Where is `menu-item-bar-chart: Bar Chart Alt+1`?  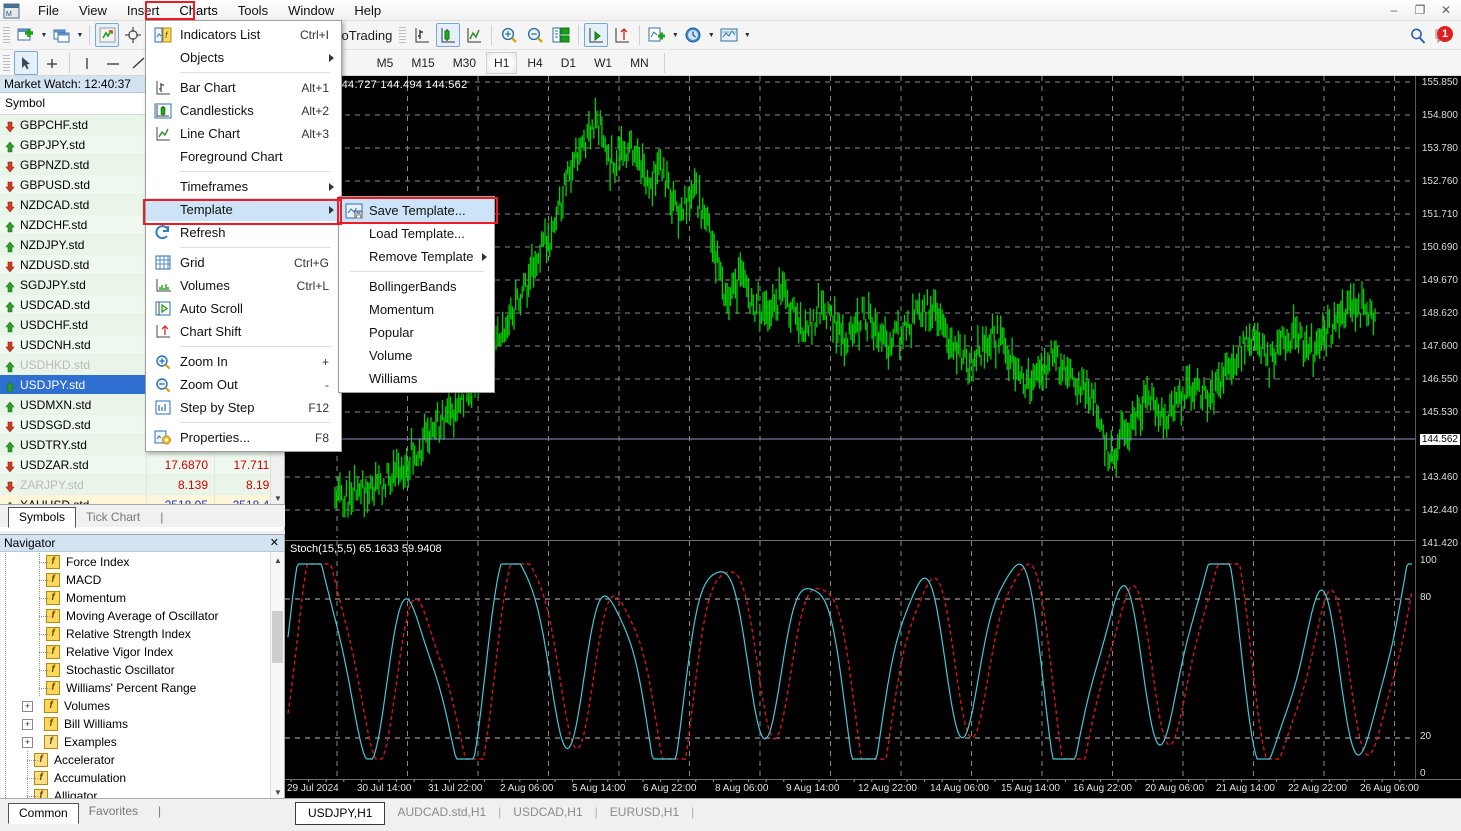 menu-item-bar-chart: Bar Chart Alt+1 is located at coordinates (243, 87).